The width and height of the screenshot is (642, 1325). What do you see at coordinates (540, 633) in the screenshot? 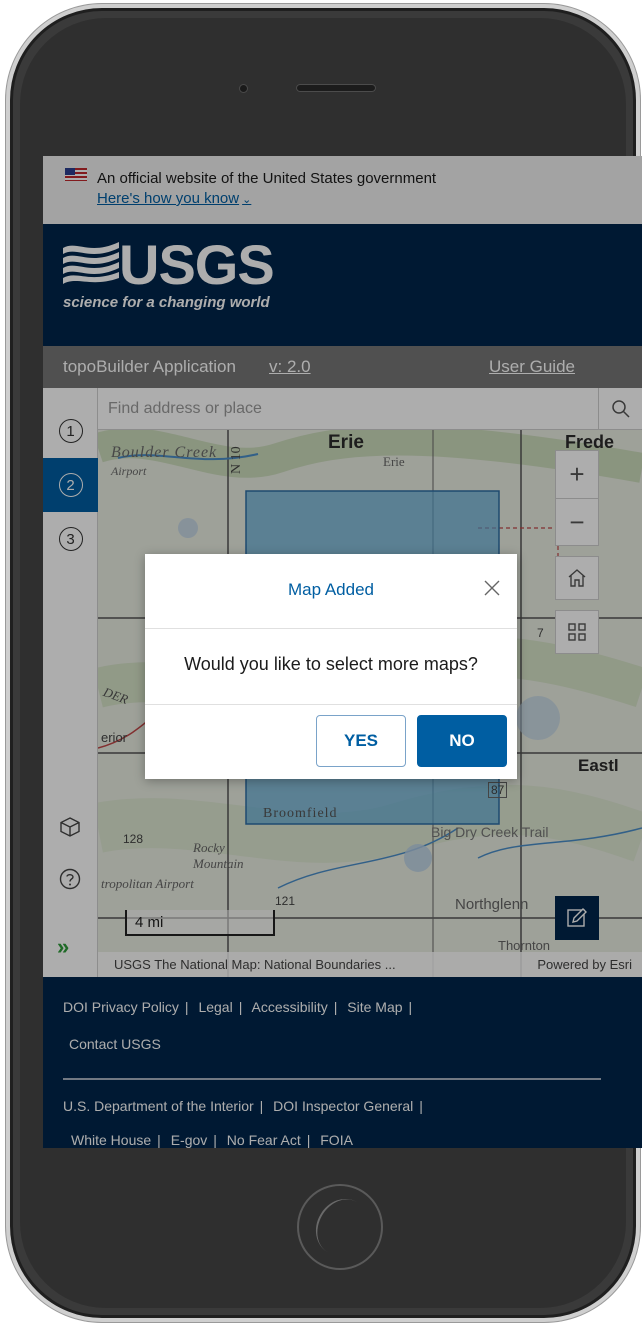
I see `map-label-route-7: 7` at bounding box center [540, 633].